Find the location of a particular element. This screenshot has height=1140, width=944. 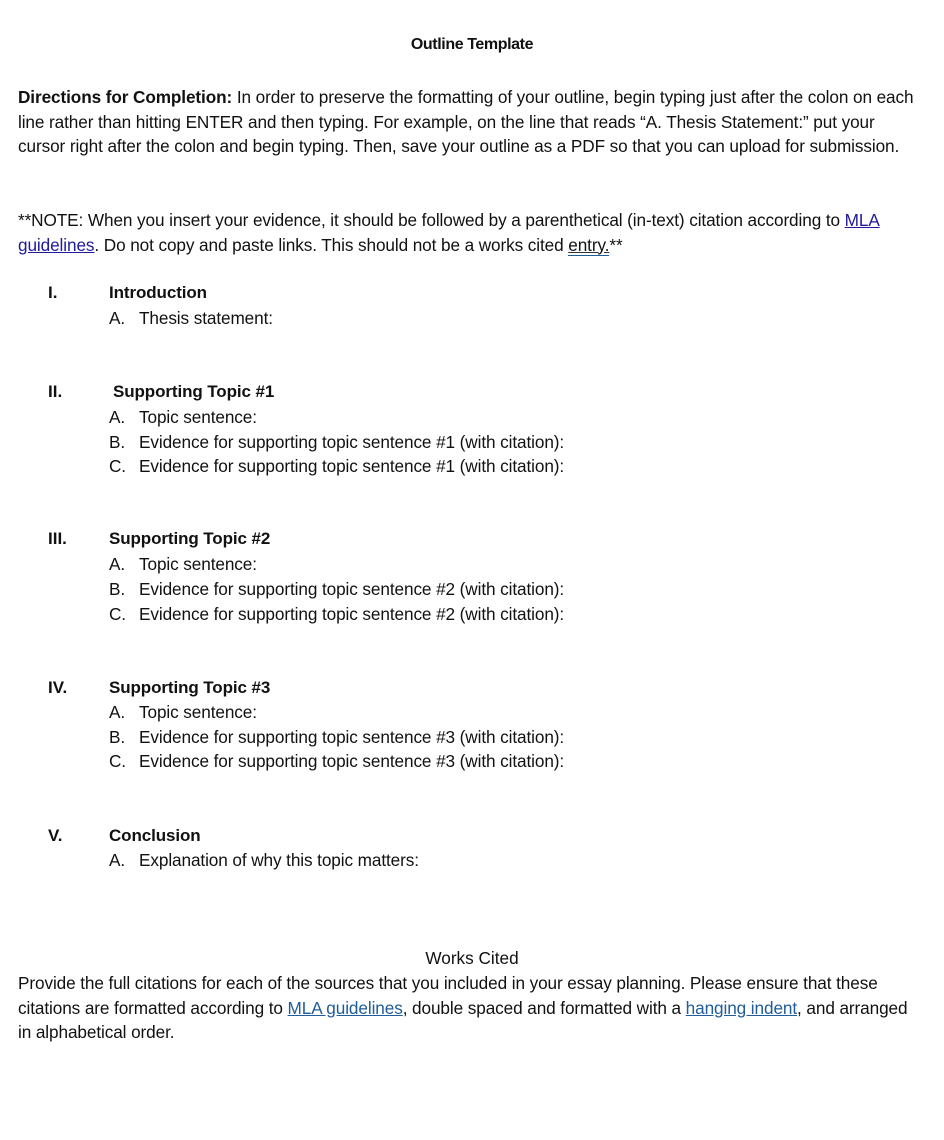

hanging-indent-link: hanging indent is located at coordinates (741, 1008).